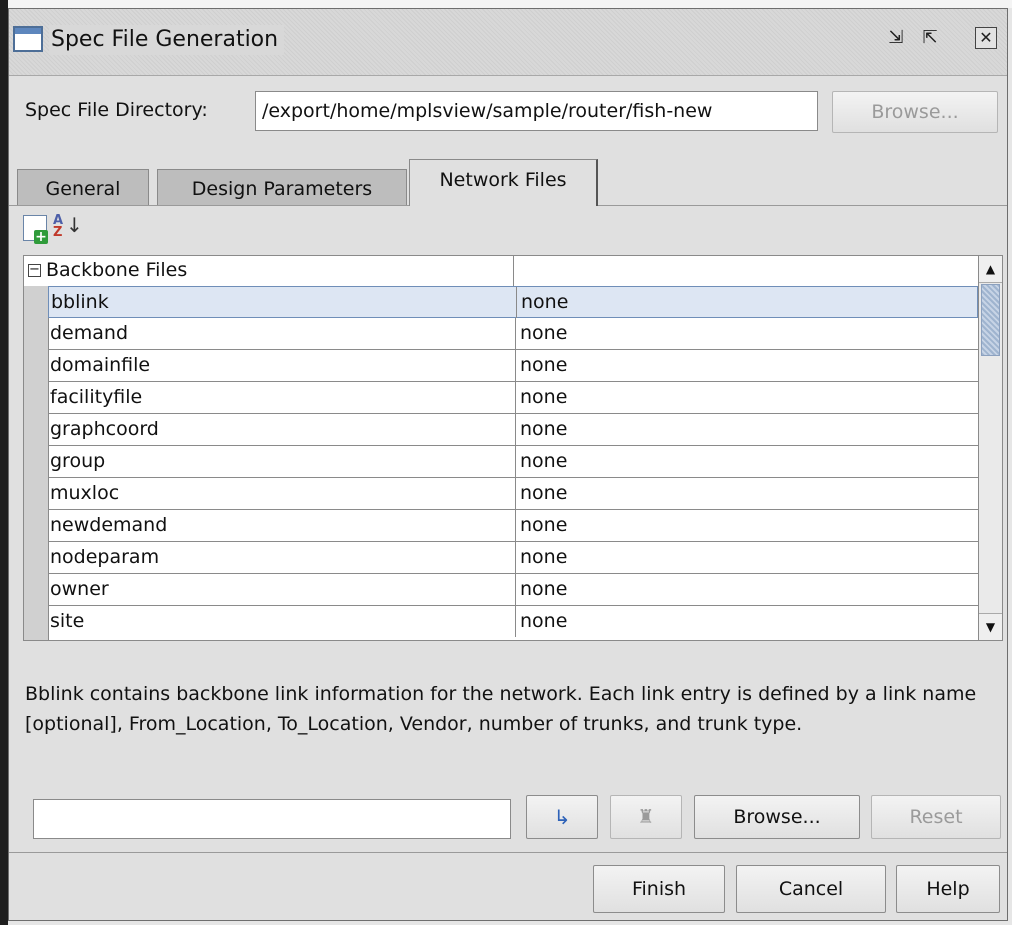  I want to click on table-row: site none, so click(513, 622).